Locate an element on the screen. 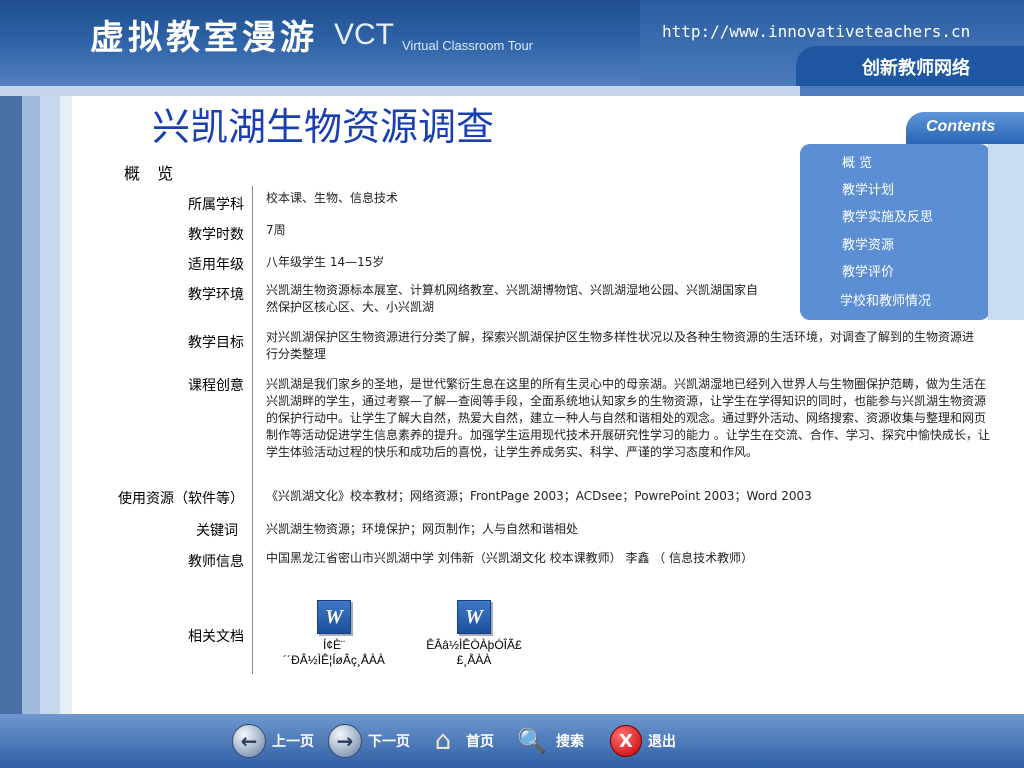 The image size is (1024, 768). label-hours: 教学时数 is located at coordinates (216, 235).